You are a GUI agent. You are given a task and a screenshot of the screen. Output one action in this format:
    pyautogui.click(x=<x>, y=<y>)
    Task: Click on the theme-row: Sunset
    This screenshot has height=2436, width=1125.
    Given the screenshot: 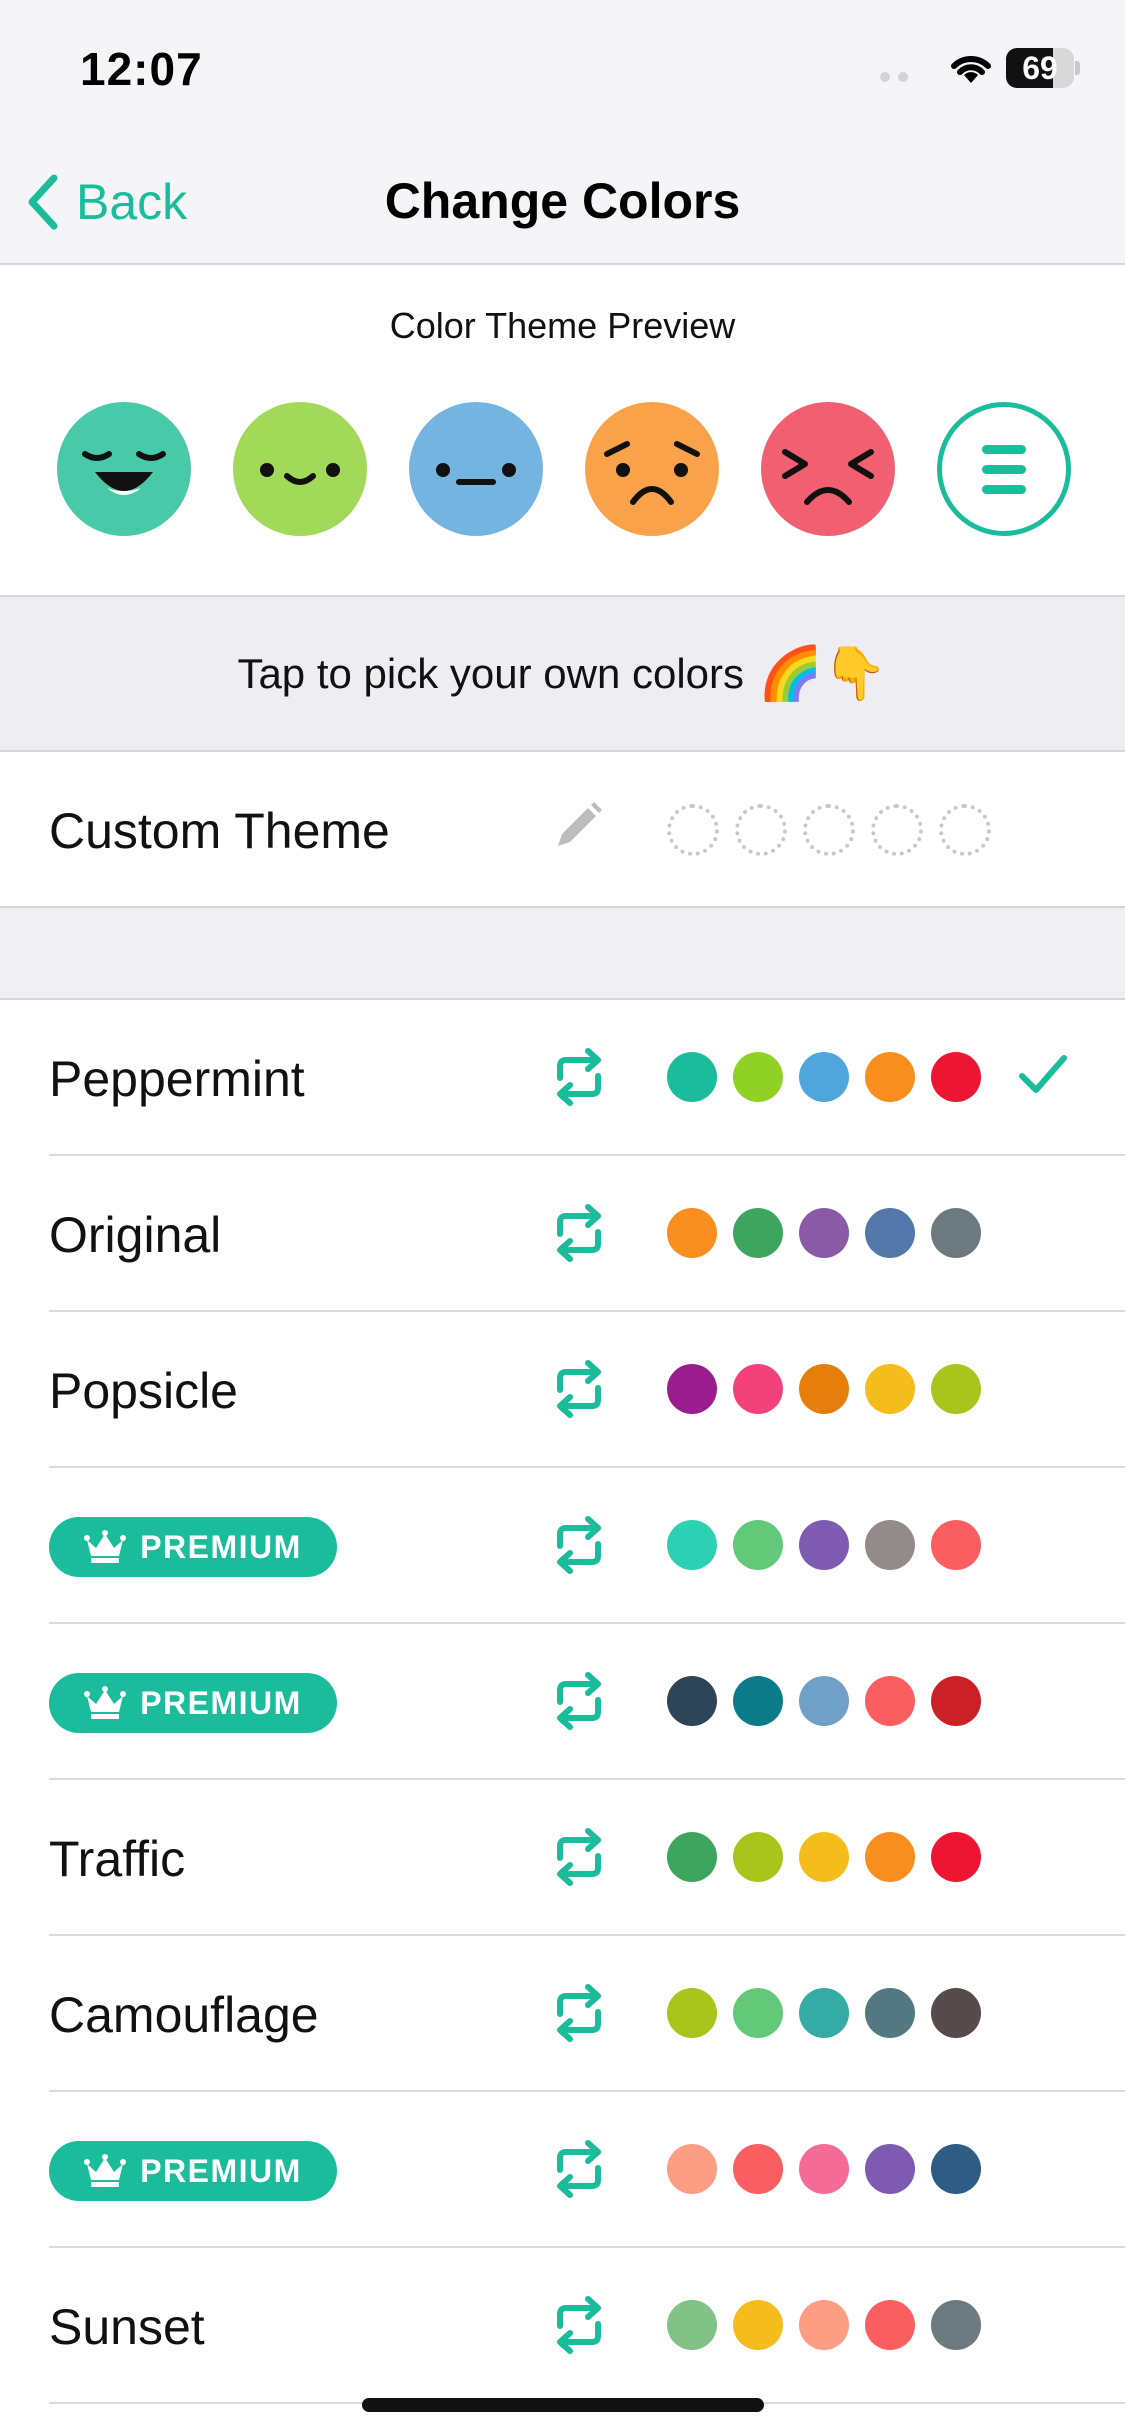 What is the action you would take?
    pyautogui.click(x=562, y=2326)
    